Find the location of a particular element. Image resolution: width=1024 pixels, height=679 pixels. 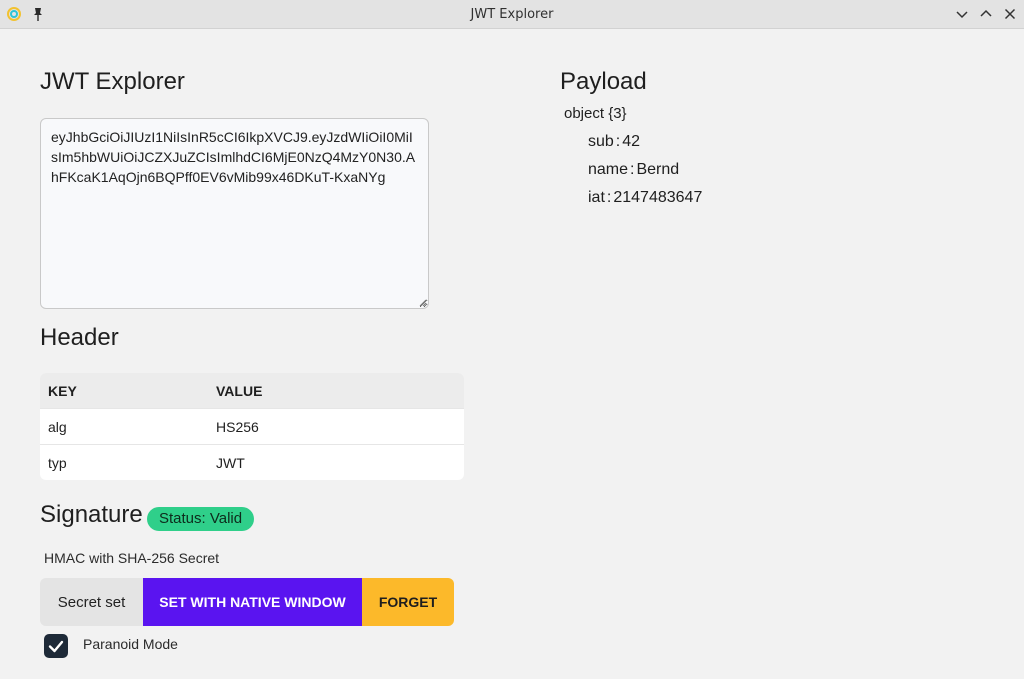

payload-value: Bernd is located at coordinates (658, 169).